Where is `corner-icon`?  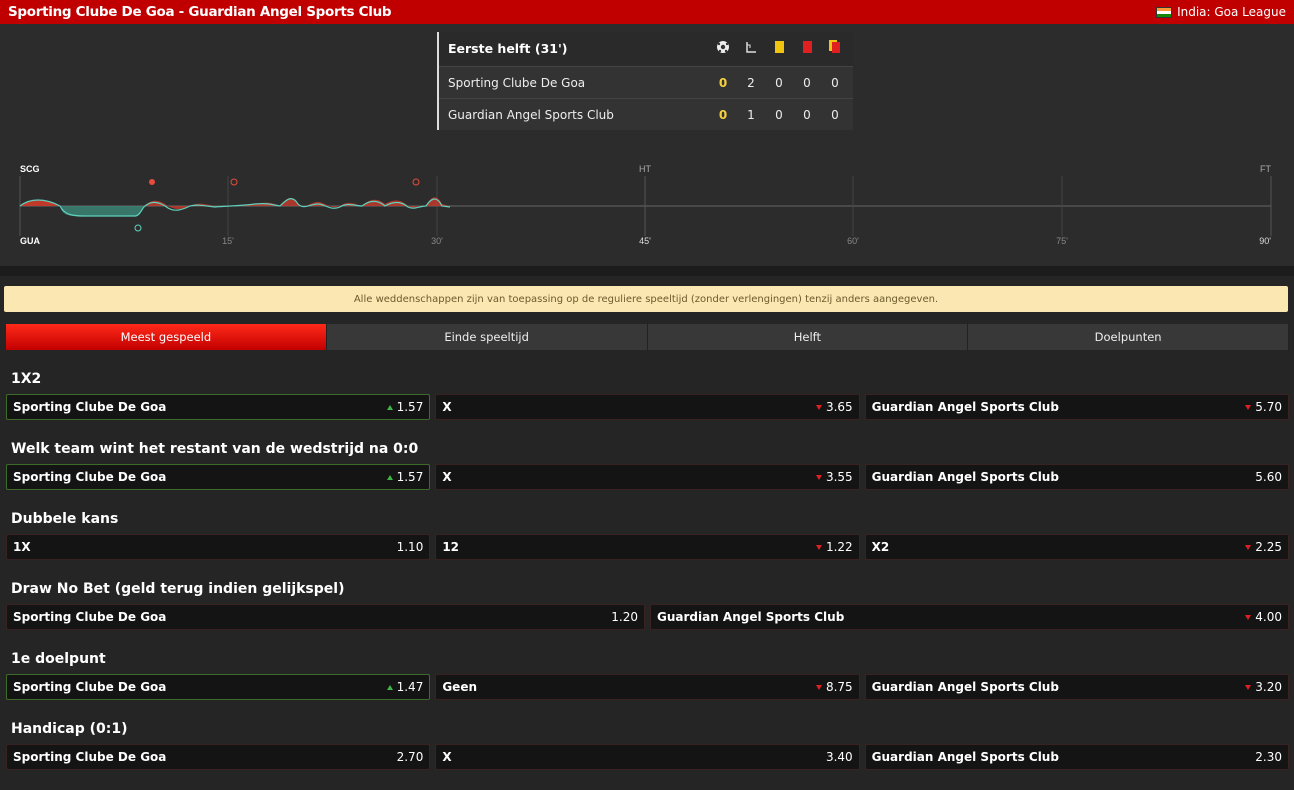
corner-icon is located at coordinates (751, 48).